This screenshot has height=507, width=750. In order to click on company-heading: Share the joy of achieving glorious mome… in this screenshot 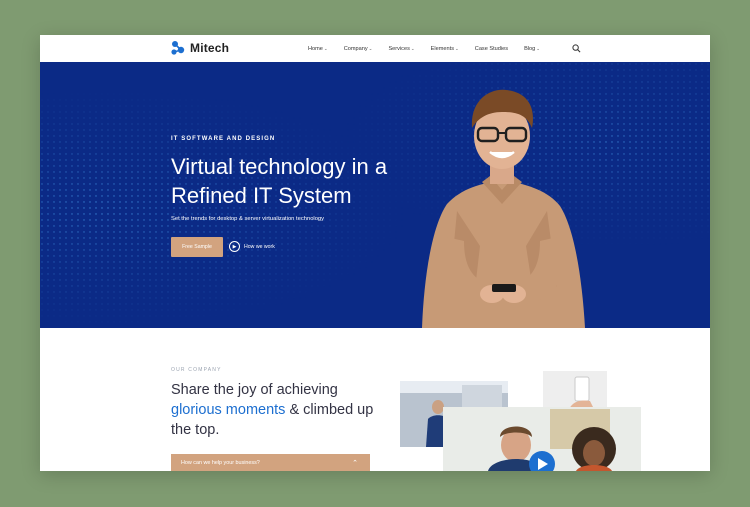, I will do `click(281, 410)`.